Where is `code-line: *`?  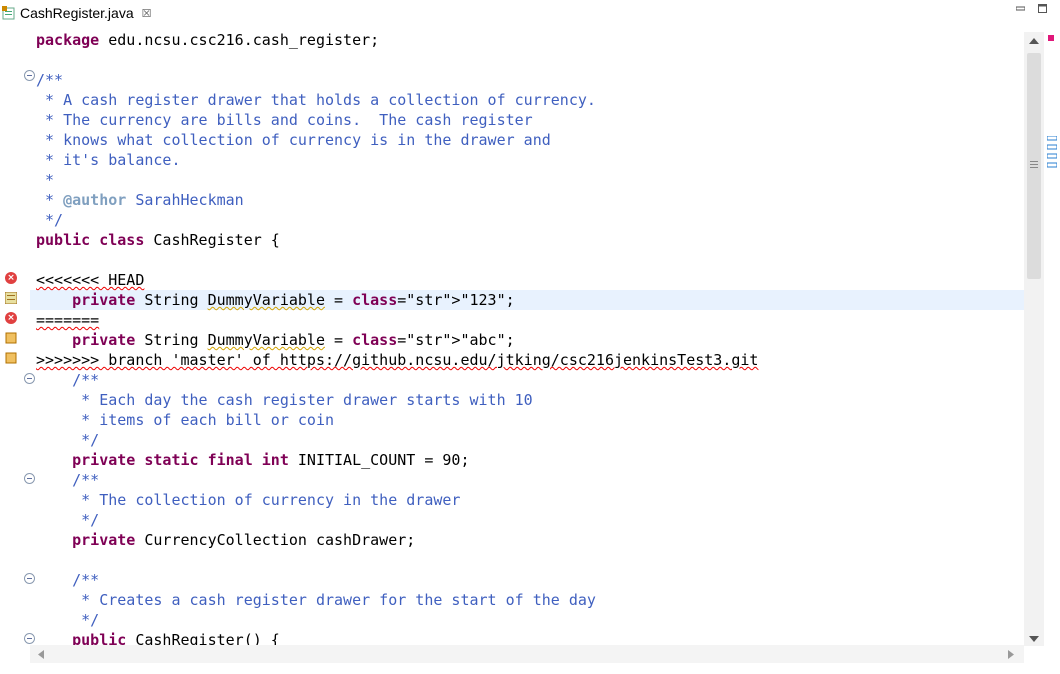
code-line: * is located at coordinates (45, 180).